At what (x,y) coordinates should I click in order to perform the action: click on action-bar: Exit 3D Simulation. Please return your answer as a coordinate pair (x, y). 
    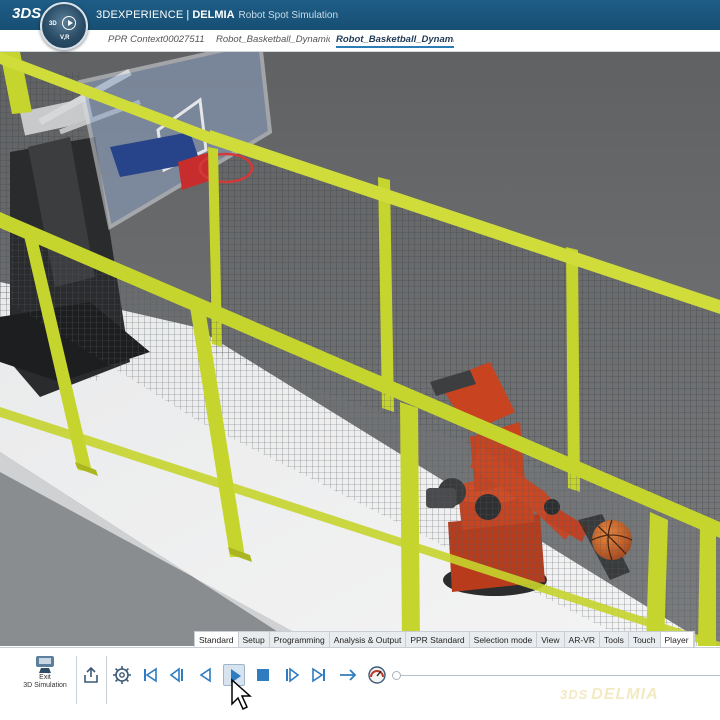
    Looking at the image, I should click on (360, 683).